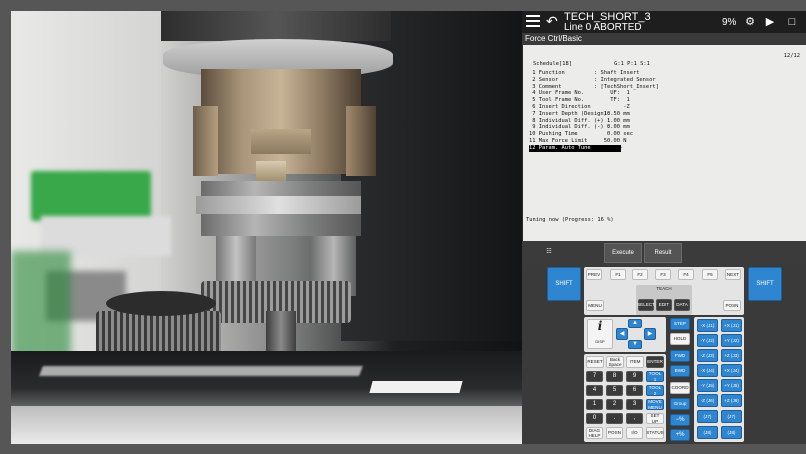 Image resolution: width=806 pixels, height=454 pixels. Describe the element at coordinates (618, 274) in the screenshot. I see `f1-button: F1` at that location.